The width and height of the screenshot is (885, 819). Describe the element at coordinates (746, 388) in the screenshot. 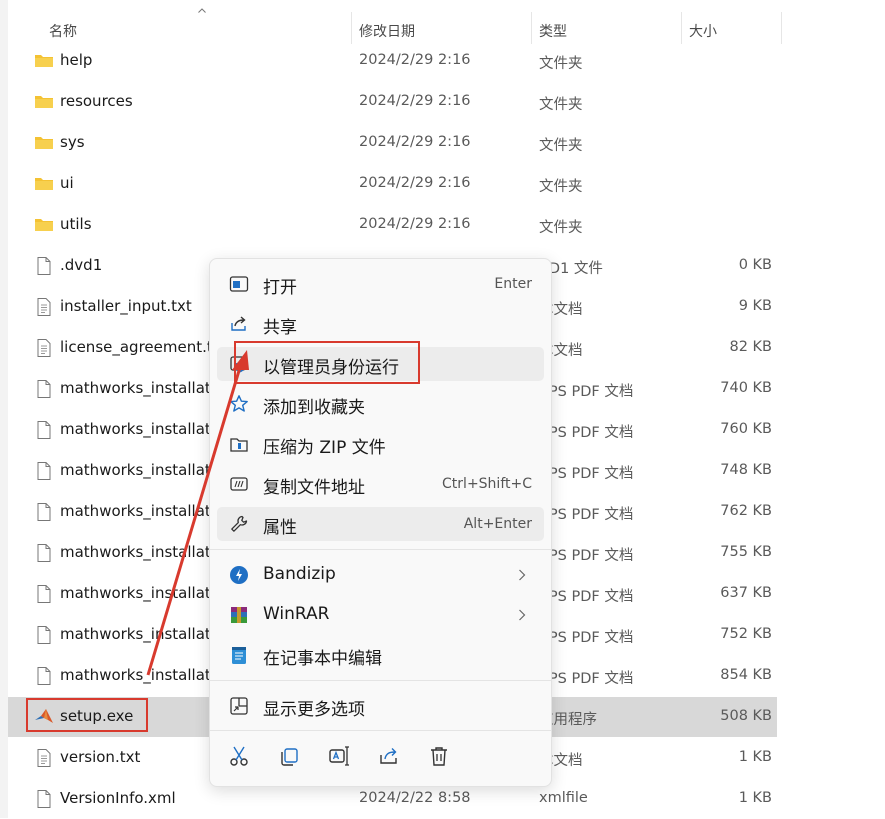

I see `file-size: 740 KB` at that location.